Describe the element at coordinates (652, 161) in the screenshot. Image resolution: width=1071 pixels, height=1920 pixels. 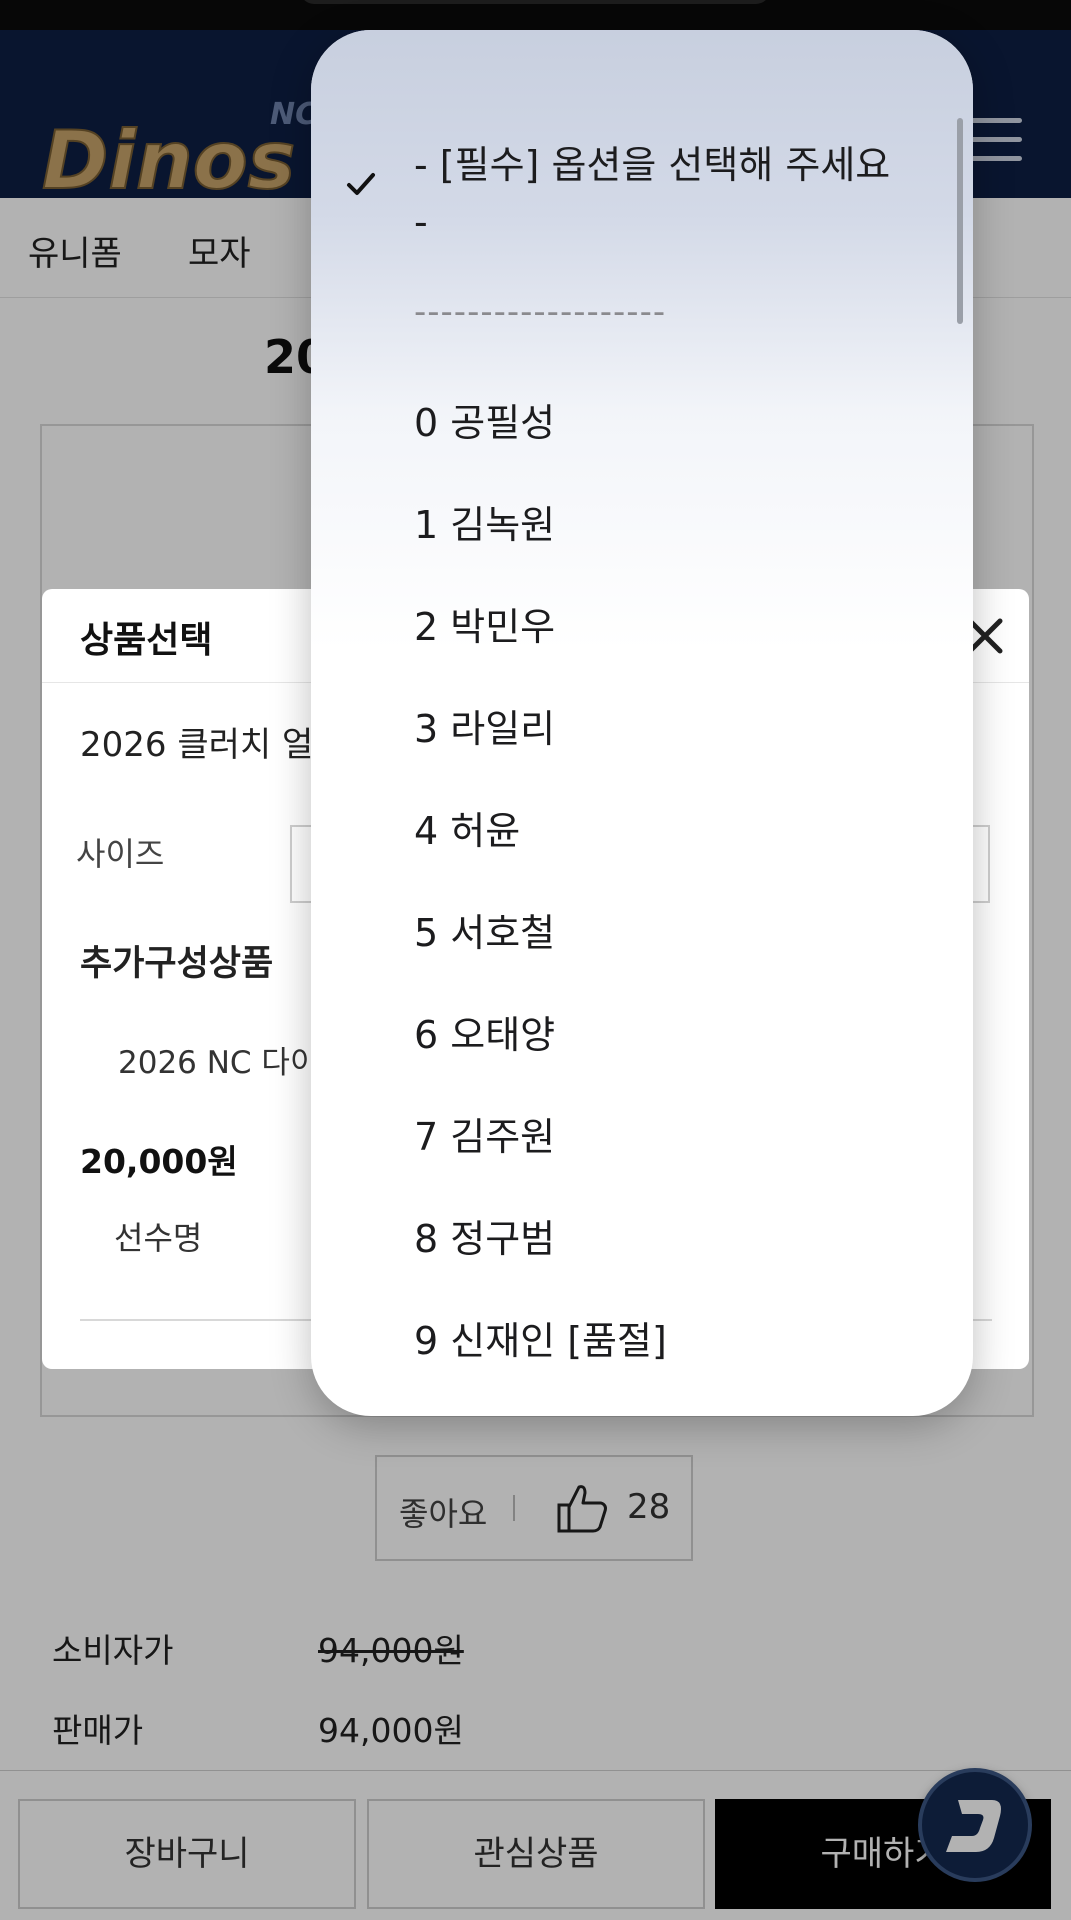
I see `picker-option-required: - [필수] 옵션을 선택해 주세요` at that location.